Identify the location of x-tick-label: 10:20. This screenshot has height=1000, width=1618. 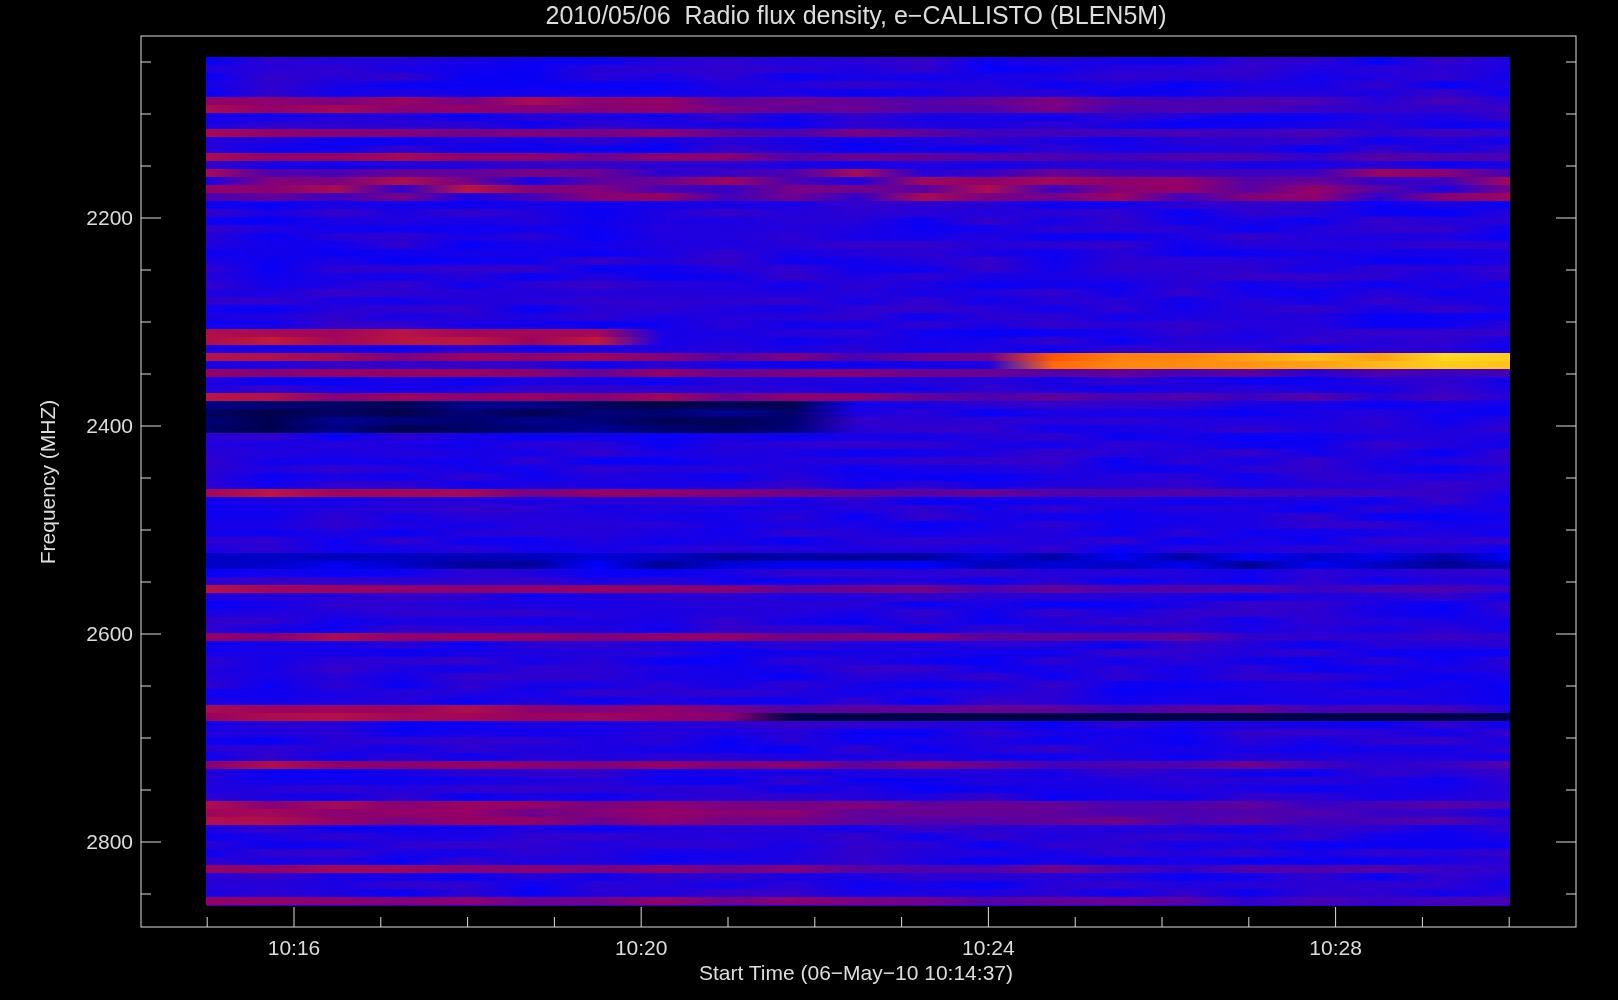
(641, 947).